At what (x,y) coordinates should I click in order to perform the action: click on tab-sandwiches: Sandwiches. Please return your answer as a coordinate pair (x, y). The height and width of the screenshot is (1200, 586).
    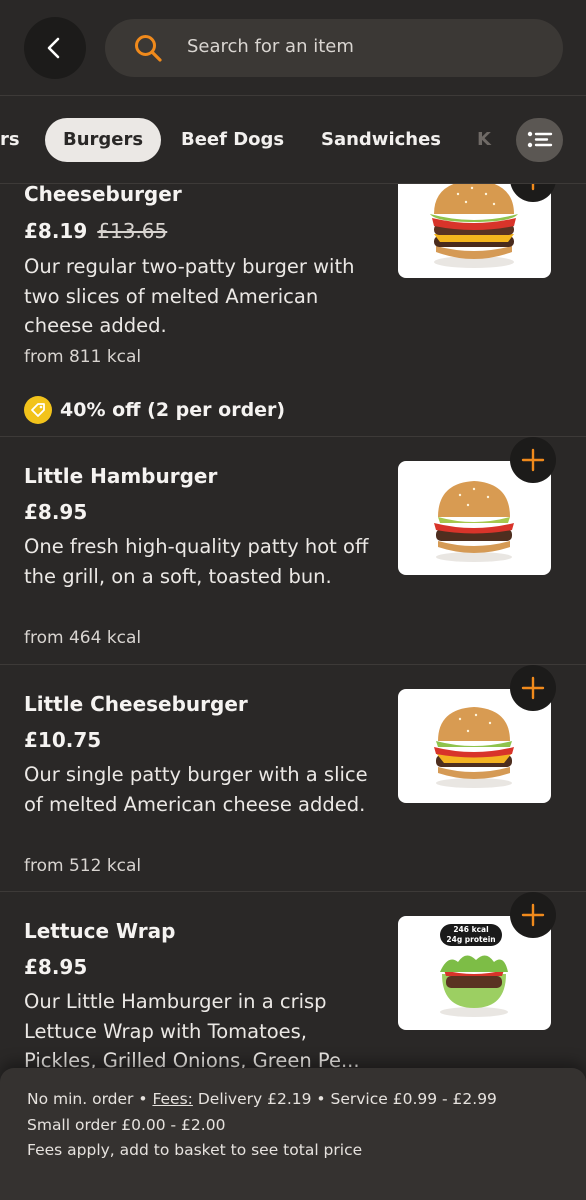
    Looking at the image, I should click on (381, 140).